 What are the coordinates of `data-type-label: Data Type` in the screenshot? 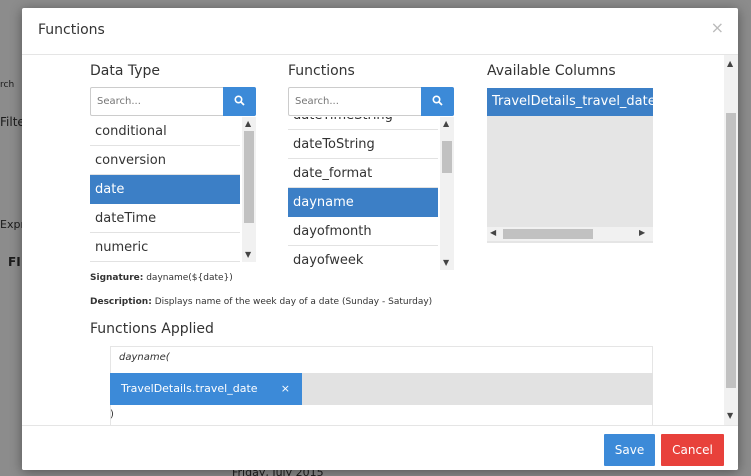 It's located at (125, 71).